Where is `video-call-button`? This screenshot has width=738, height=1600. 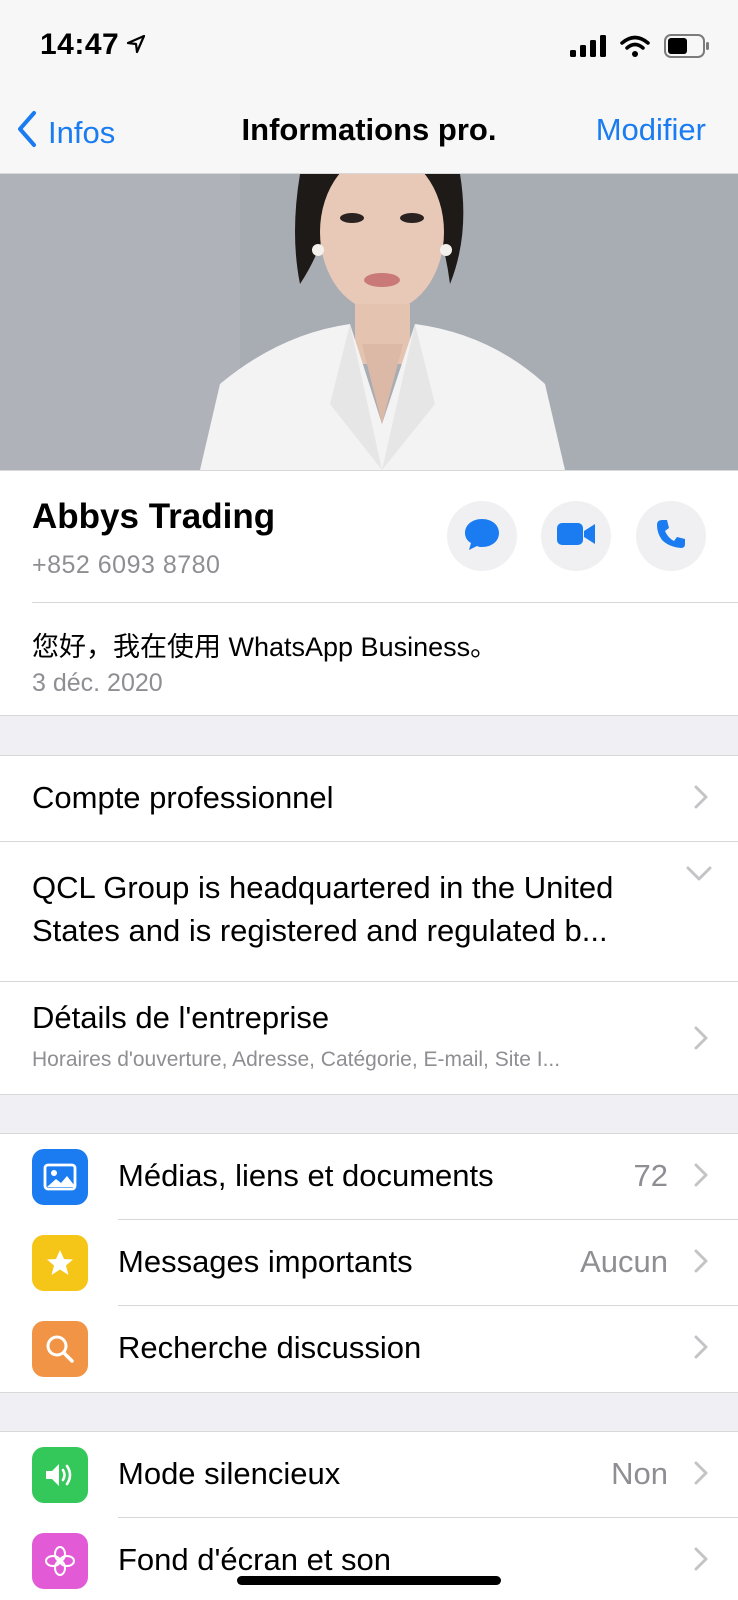
video-call-button is located at coordinates (576, 536).